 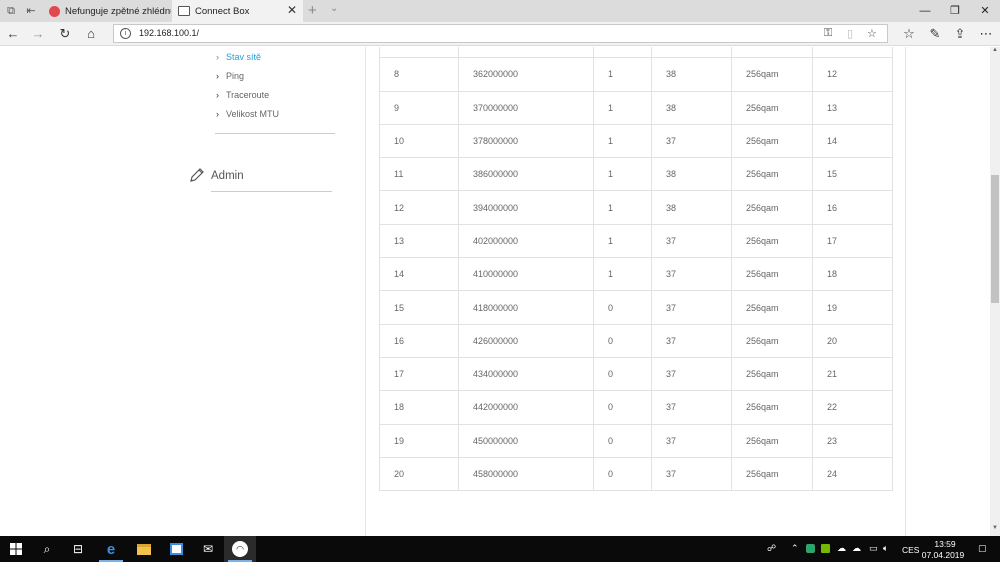 I want to click on more-icon: ⋯, so click(x=986, y=34).